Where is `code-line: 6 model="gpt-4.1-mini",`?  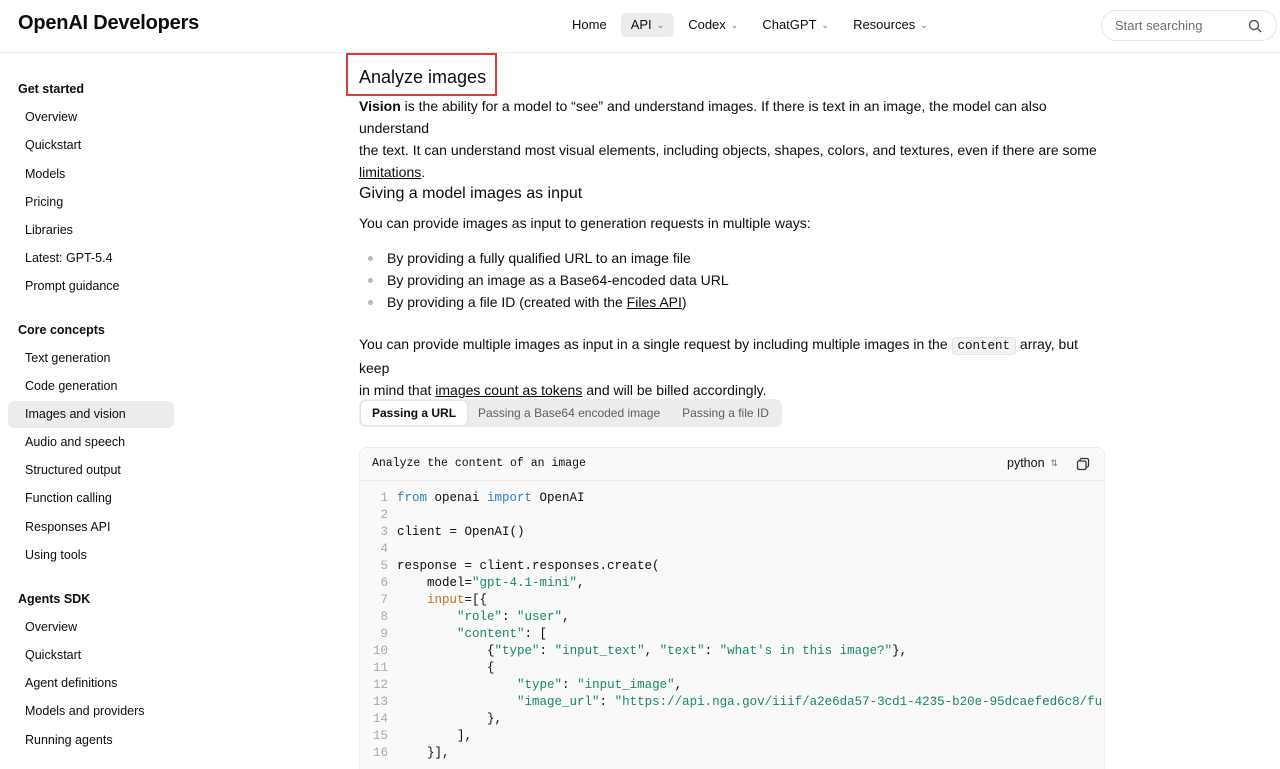
code-line: 6 model="gpt-4.1-mini", is located at coordinates (732, 583).